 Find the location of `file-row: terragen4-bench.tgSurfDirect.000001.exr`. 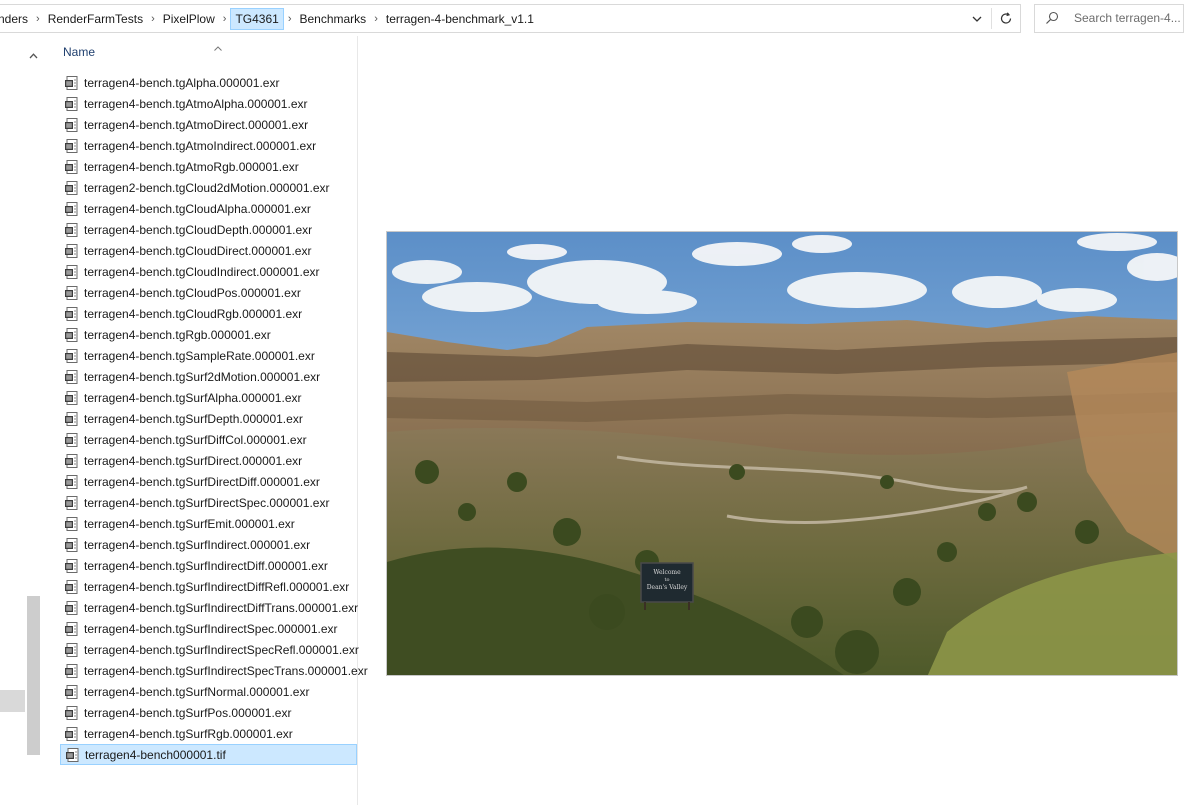

file-row: terragen4-bench.tgSurfDirect.000001.exr is located at coordinates (208, 460).